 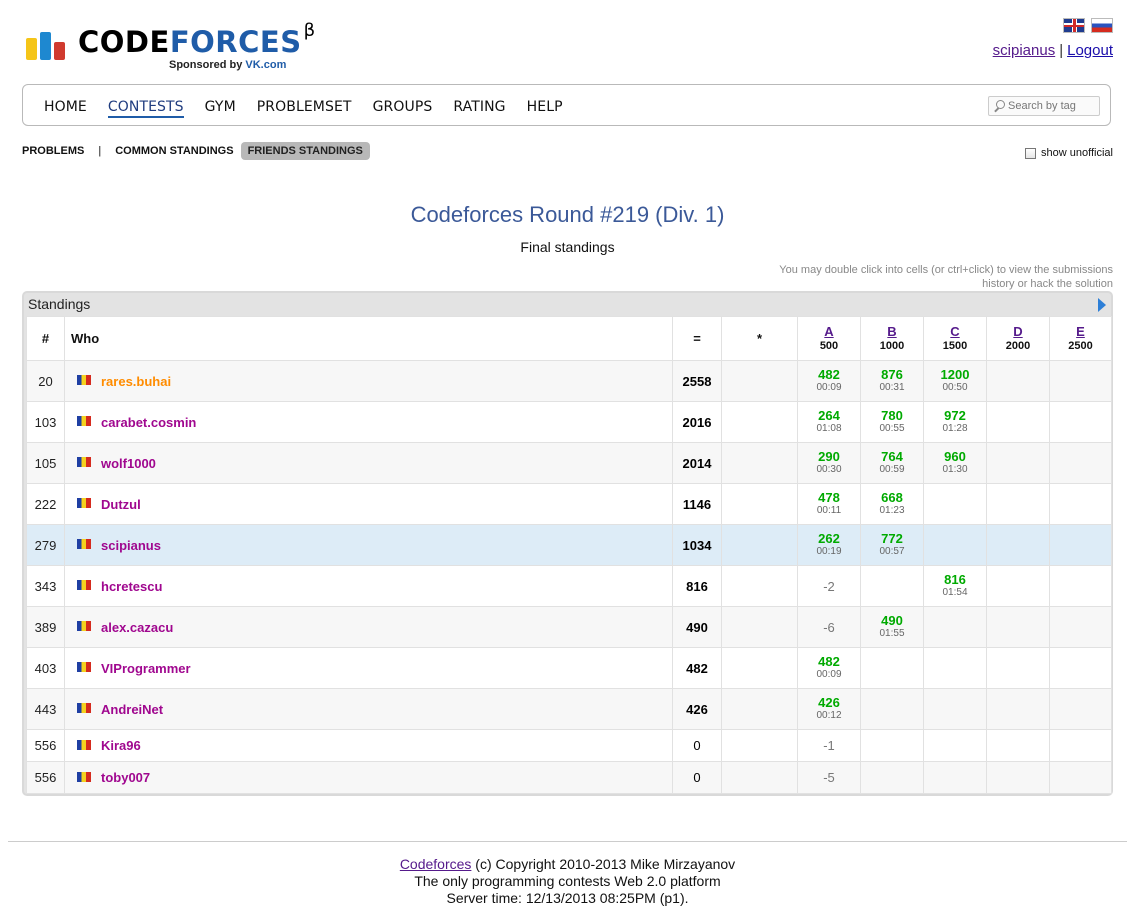 I want to click on show-unofficial-checkbox, so click(x=1031, y=153).